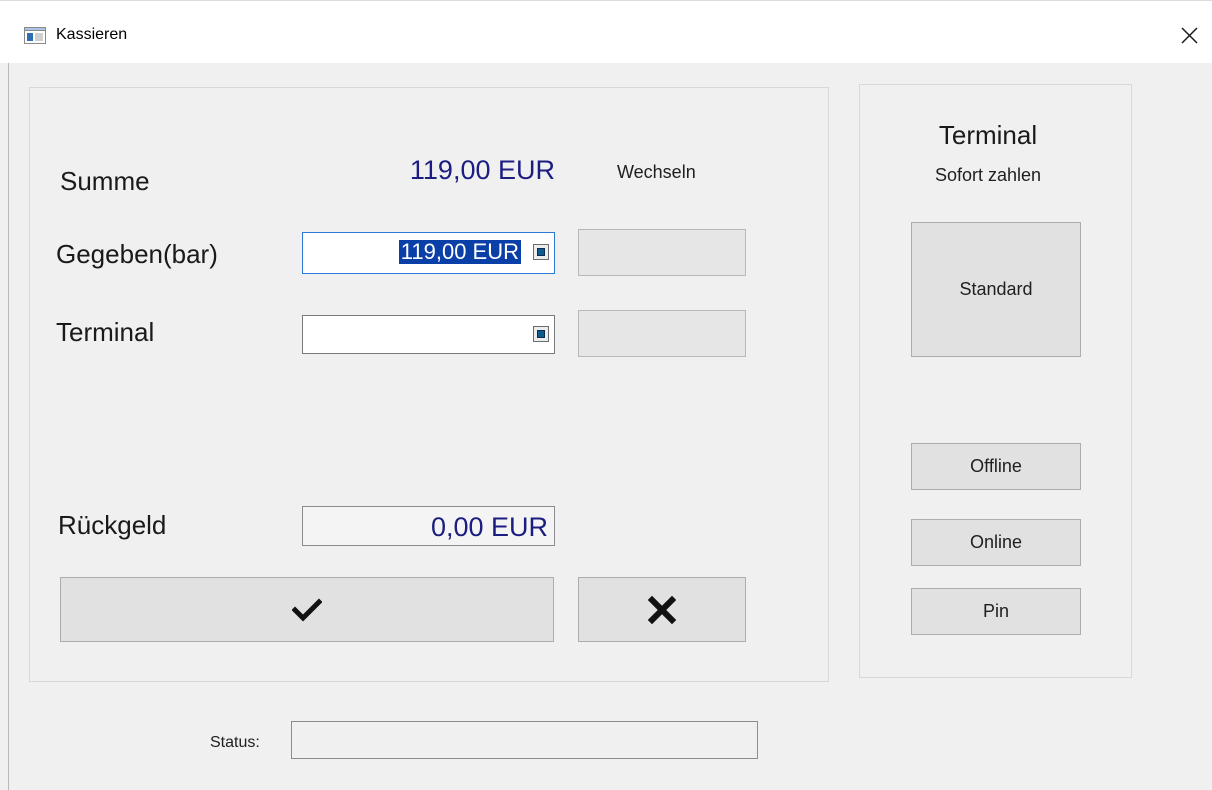 The width and height of the screenshot is (1212, 790). What do you see at coordinates (996, 611) in the screenshot?
I see `pin-button: Pin` at bounding box center [996, 611].